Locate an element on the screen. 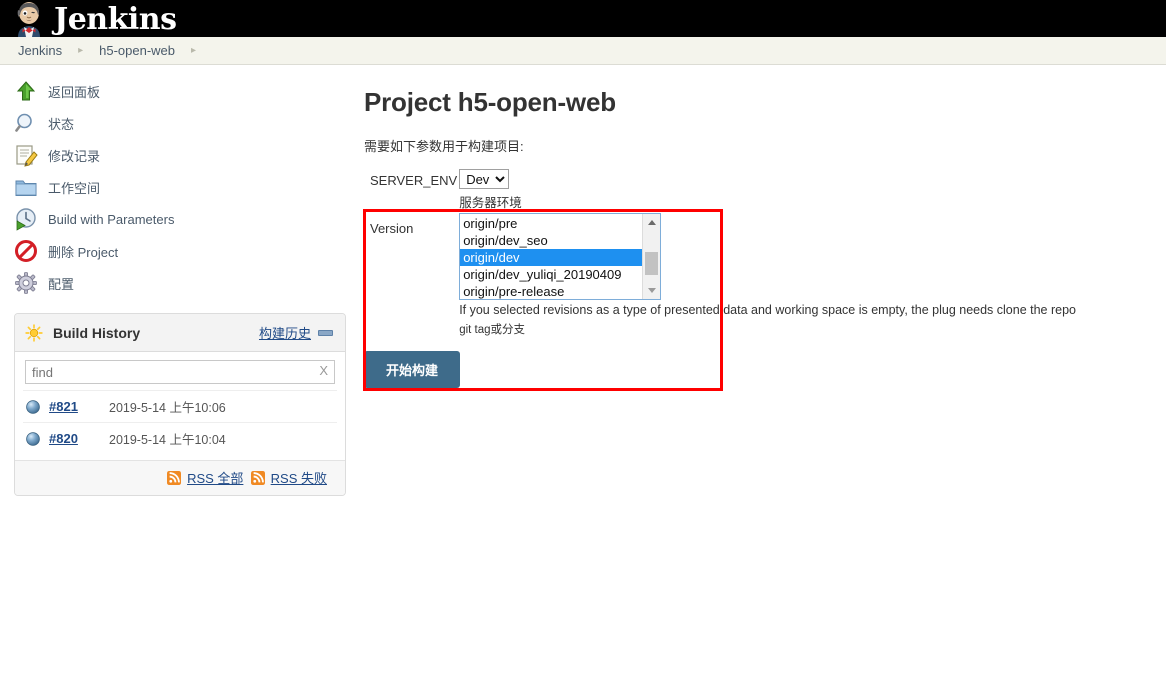  jenkins-butler-icon is located at coordinates (28, 19).